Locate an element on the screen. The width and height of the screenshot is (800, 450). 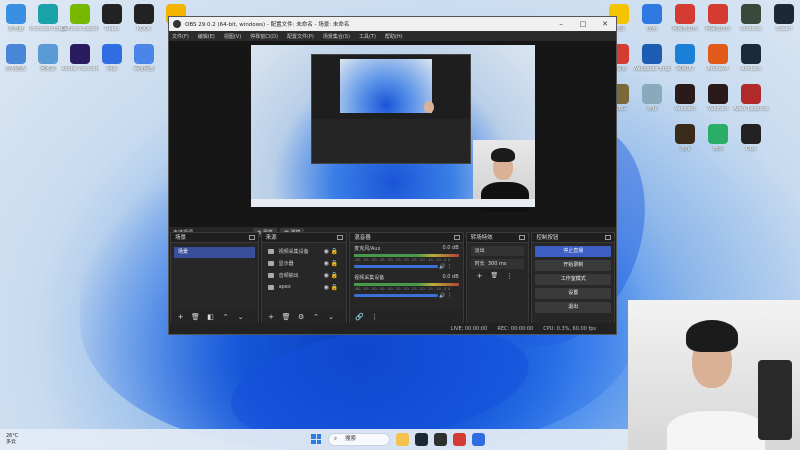
search-icon: ⌕ is located at coordinates (336, 439).